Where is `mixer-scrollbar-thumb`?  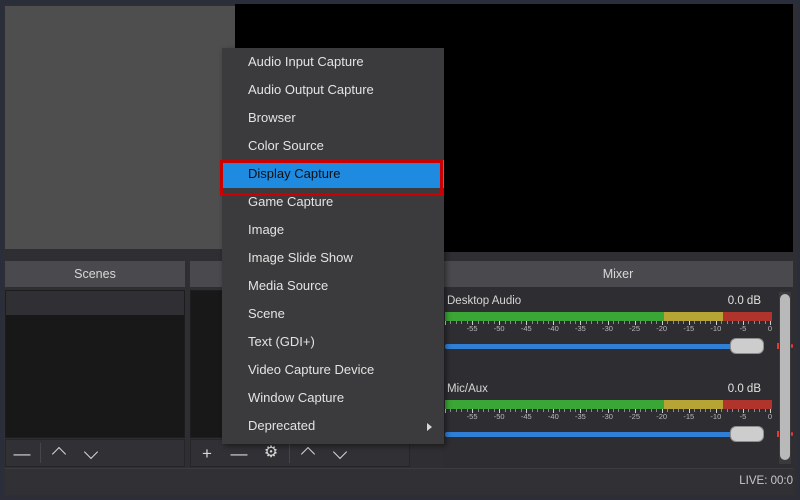
mixer-scrollbar-thumb is located at coordinates (785, 377).